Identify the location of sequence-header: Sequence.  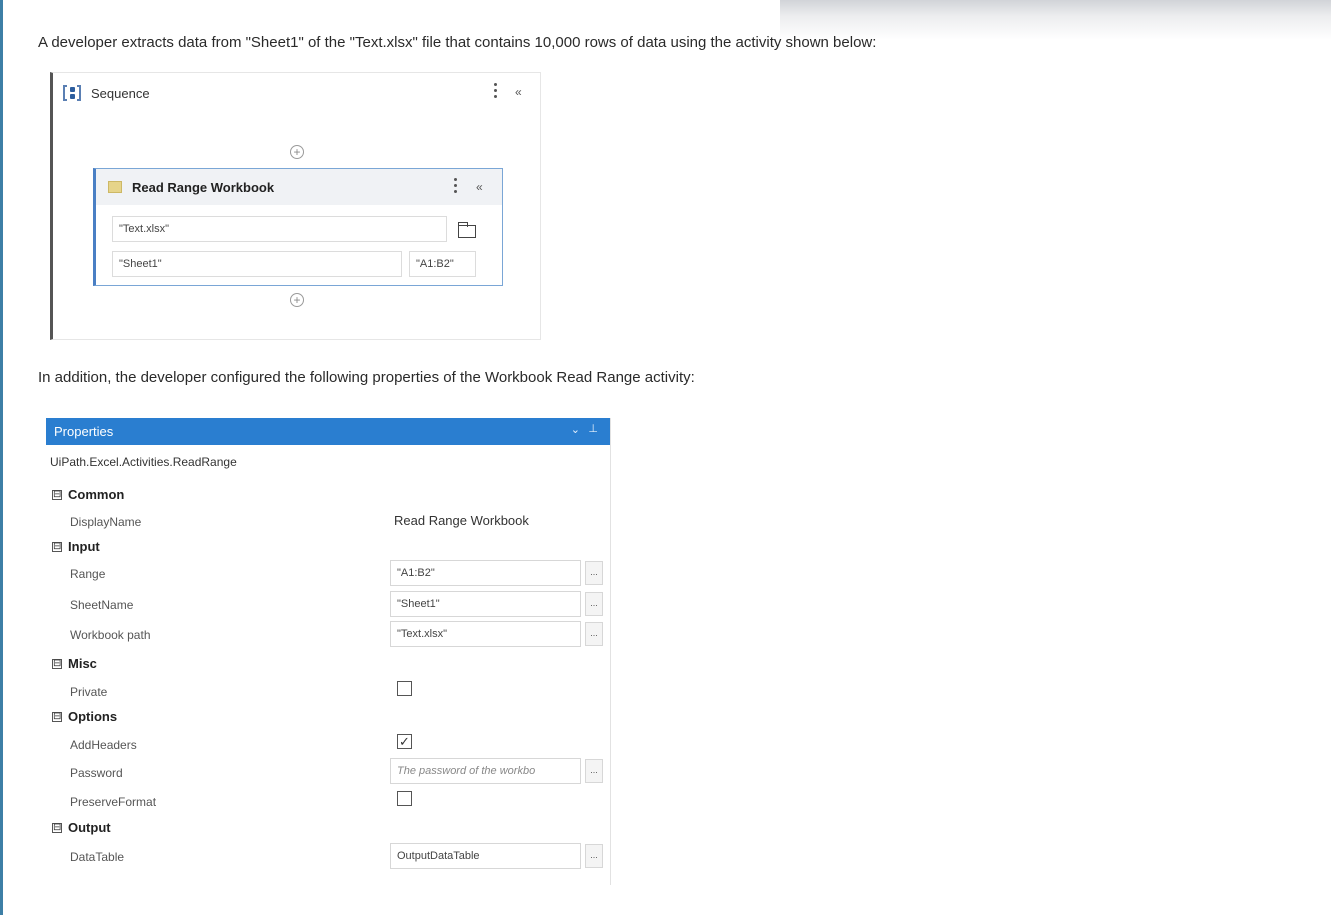
(106, 93).